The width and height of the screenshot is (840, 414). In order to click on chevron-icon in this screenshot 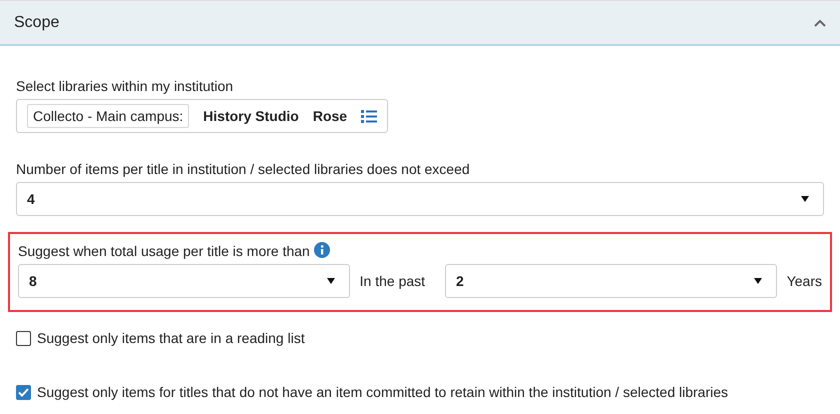, I will do `click(820, 22)`.